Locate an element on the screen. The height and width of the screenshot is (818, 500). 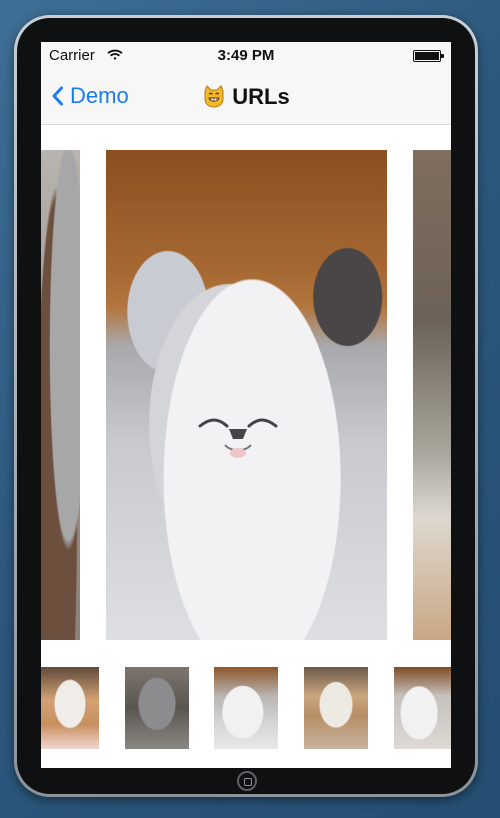
navigation-bar: Demo URLs is located at coordinates (246, 96).